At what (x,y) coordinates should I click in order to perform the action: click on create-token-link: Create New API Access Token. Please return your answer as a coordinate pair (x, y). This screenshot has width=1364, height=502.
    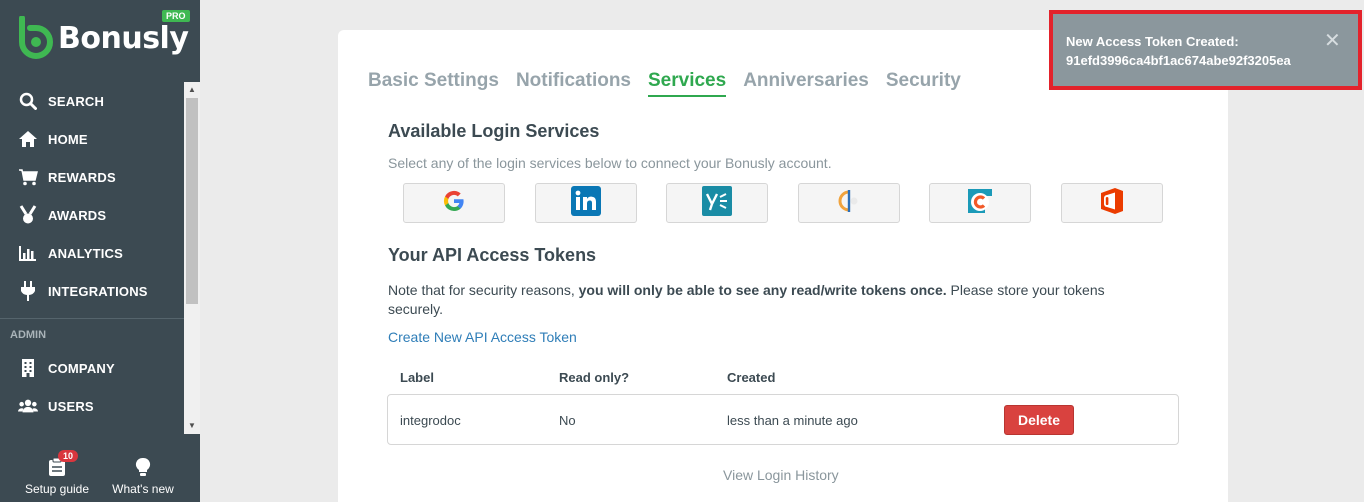
    Looking at the image, I should click on (482, 337).